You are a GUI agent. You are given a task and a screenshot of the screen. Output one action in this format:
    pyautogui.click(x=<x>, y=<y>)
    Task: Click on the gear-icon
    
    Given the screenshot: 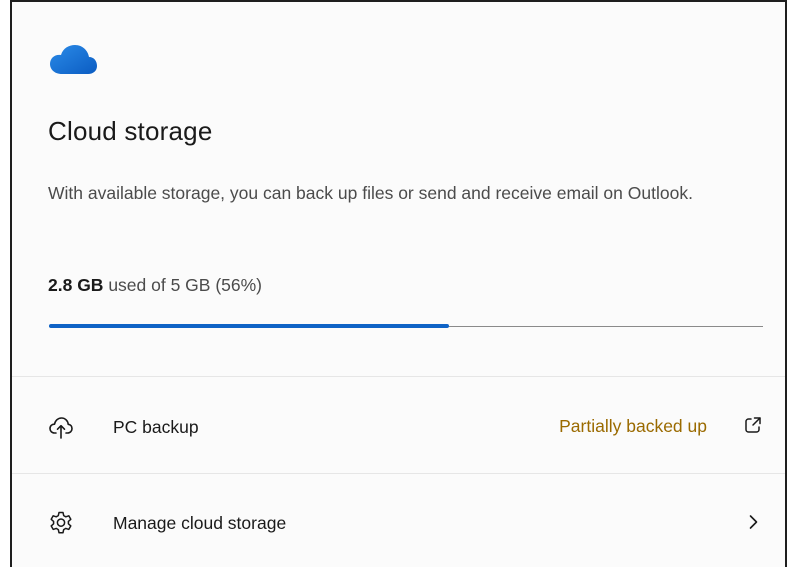 What is the action you would take?
    pyautogui.click(x=61, y=522)
    